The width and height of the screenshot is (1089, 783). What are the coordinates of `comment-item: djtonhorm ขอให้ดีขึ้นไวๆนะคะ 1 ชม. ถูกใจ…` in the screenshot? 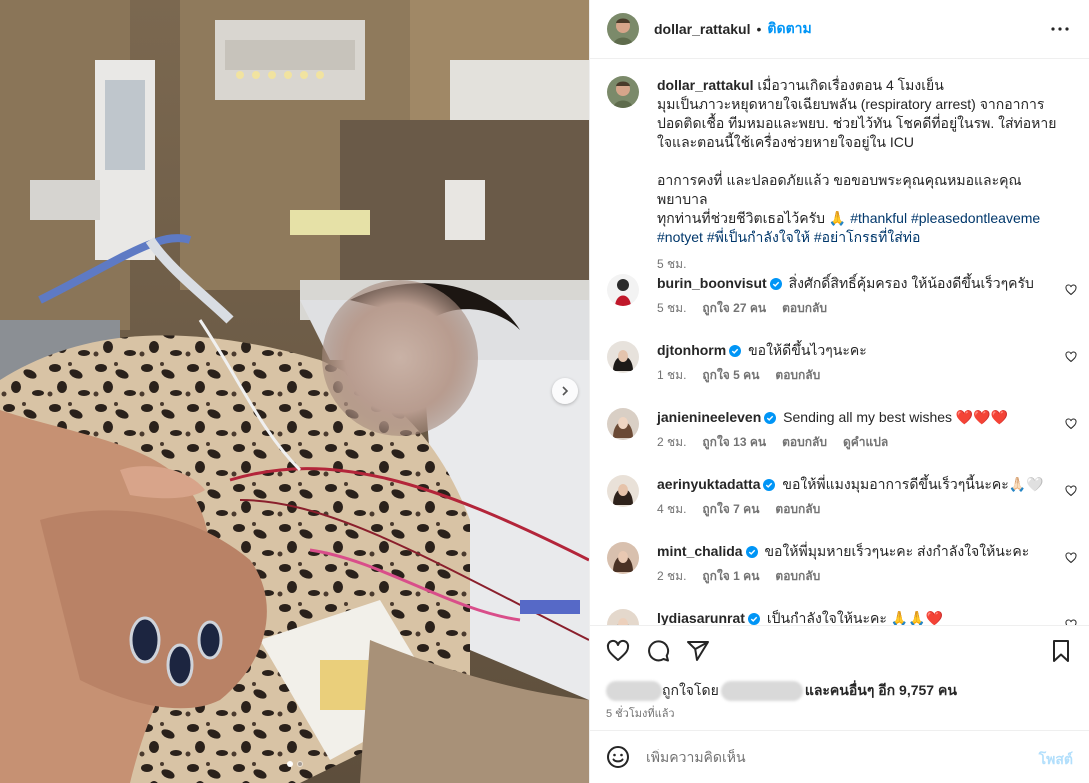 It's located at (842, 363).